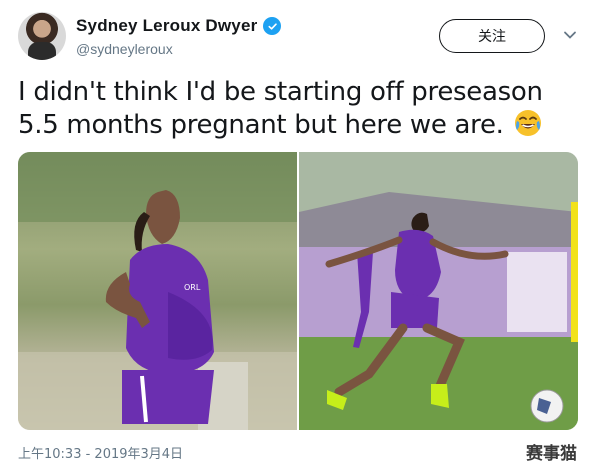  Describe the element at coordinates (166, 26) in the screenshot. I see `display-name: Sydney Leroux Dwyer` at that location.